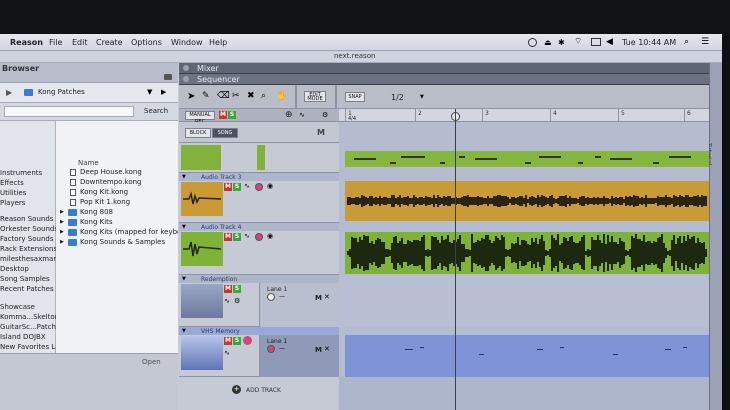 This screenshot has width=730, height=410. What do you see at coordinates (80, 43) in the screenshot?
I see `menu-edit: Edit` at bounding box center [80, 43].